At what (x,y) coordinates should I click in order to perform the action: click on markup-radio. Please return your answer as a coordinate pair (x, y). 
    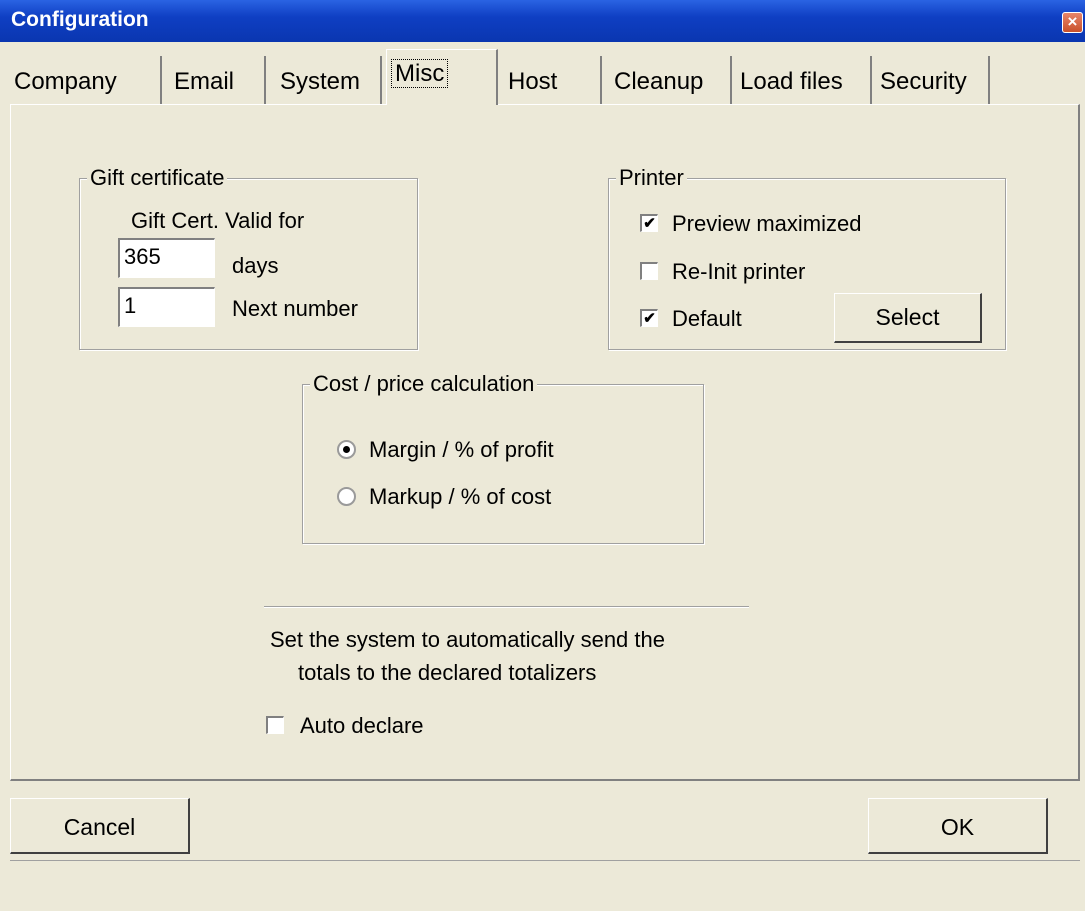
    Looking at the image, I should click on (346, 496).